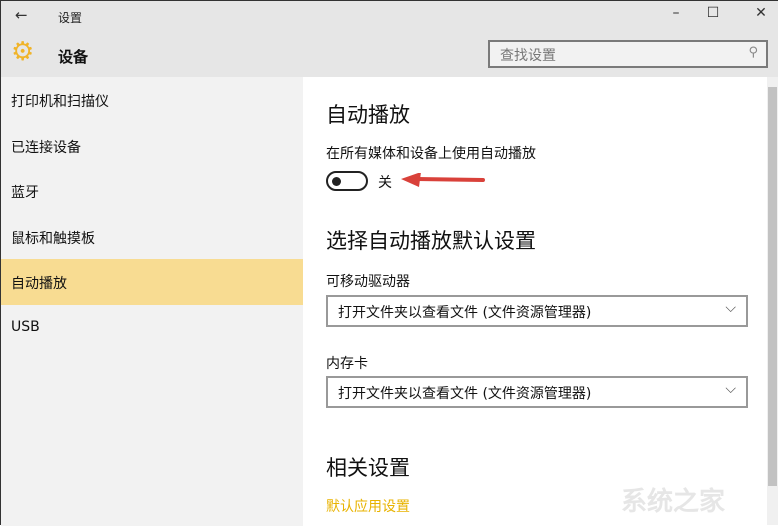 Image resolution: width=778 pixels, height=526 pixels. What do you see at coordinates (368, 468) in the screenshot?
I see `related-settings-heading: 相关设置` at bounding box center [368, 468].